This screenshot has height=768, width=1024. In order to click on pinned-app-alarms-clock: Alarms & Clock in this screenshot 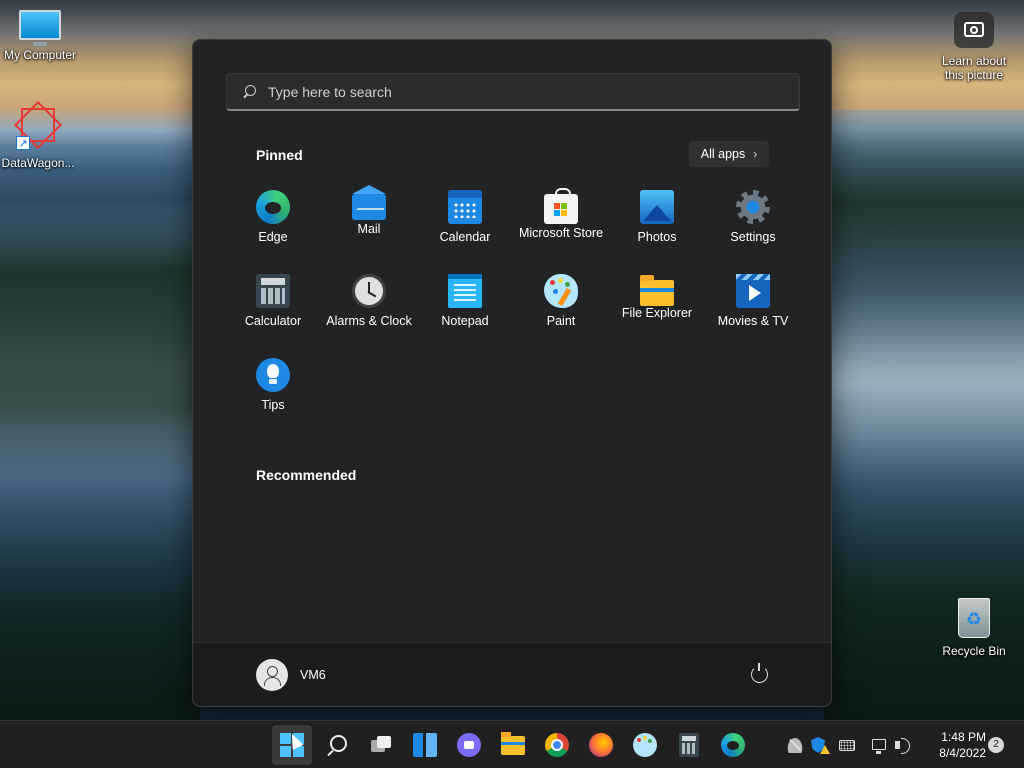, I will do `click(369, 306)`.